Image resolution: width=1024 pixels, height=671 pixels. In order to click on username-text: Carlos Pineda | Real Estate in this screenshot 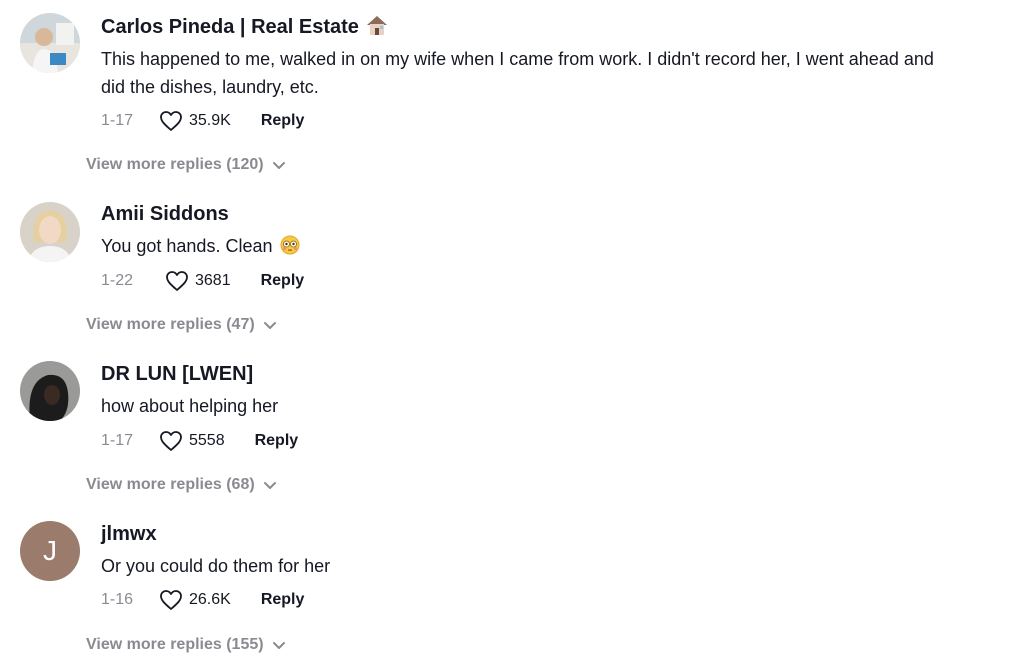, I will do `click(230, 27)`.